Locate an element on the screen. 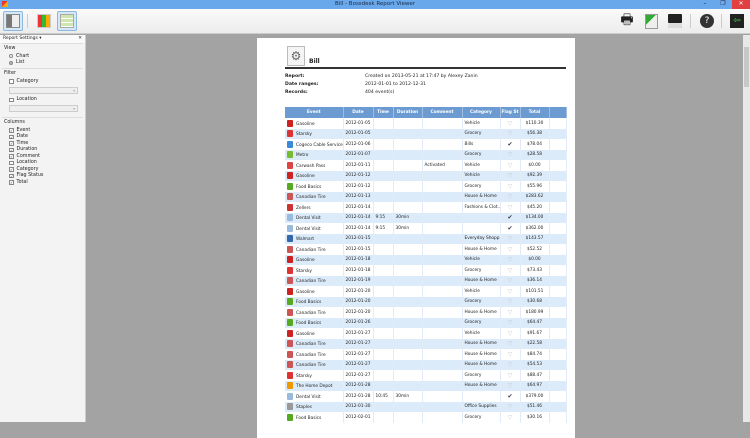 This screenshot has width=750, height=438. spacer-cell is located at coordinates (558, 270).